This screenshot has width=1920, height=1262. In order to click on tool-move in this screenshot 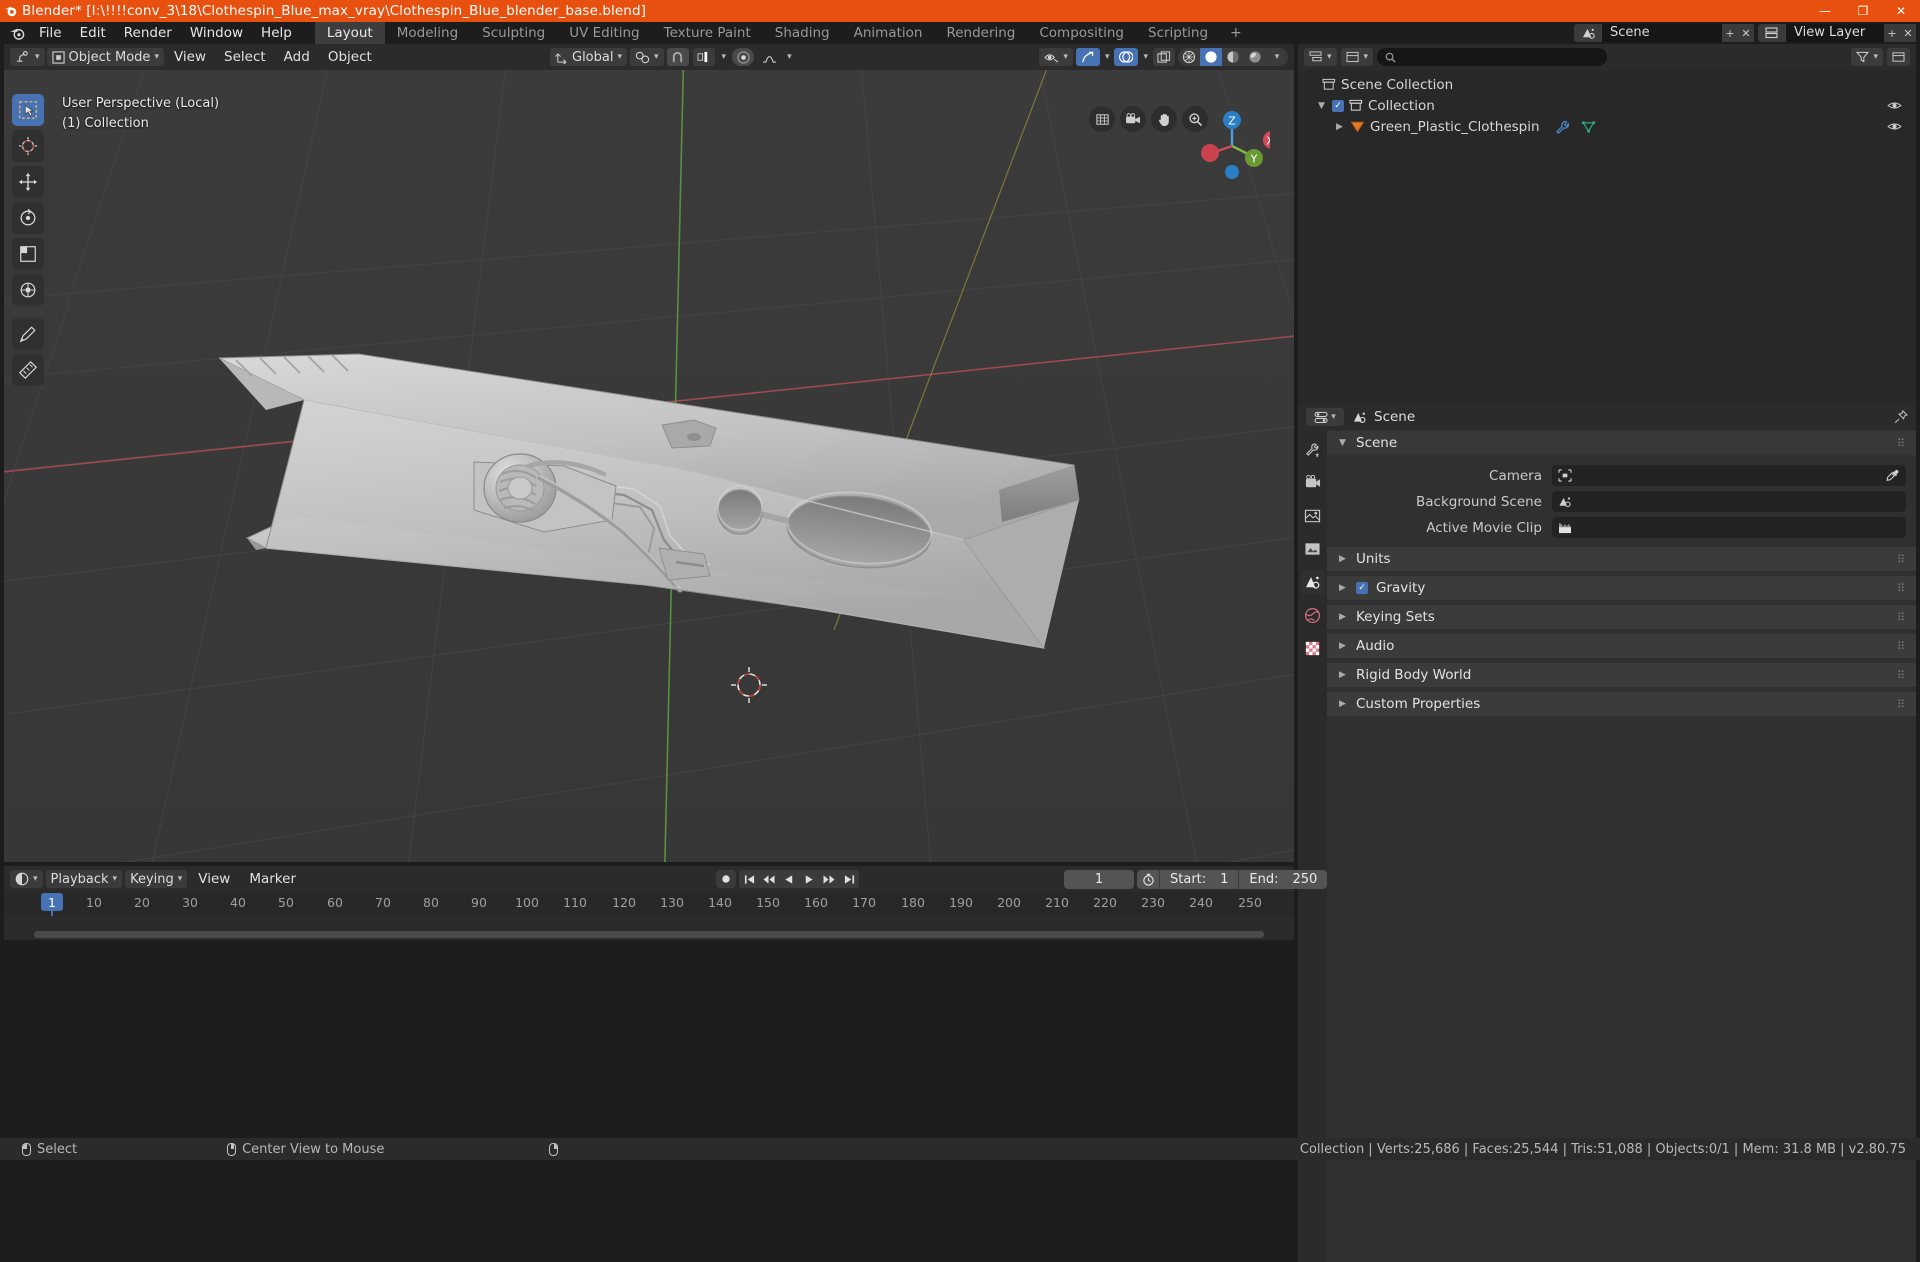, I will do `click(28, 182)`.